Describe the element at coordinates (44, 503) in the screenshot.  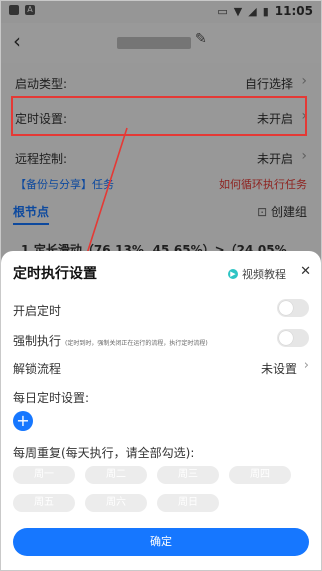
I see `day-fri: 周五` at that location.